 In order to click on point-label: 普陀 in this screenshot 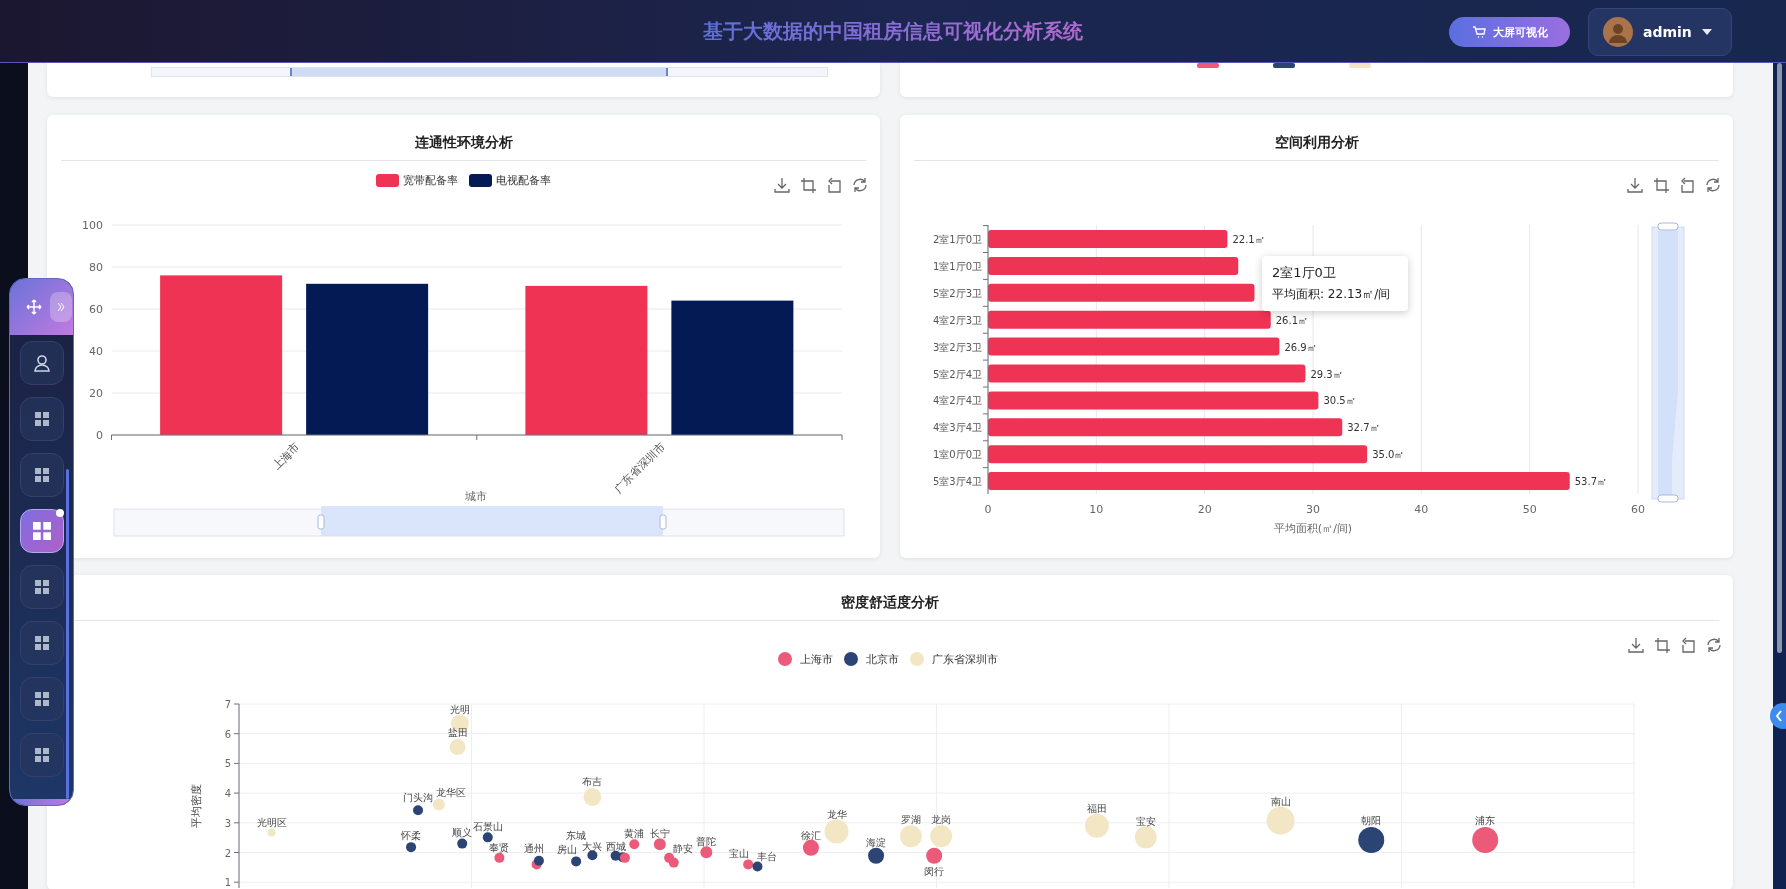, I will do `click(706, 842)`.